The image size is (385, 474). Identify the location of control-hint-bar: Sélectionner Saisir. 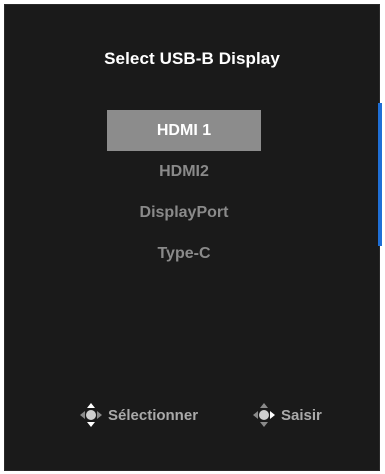
(192, 415).